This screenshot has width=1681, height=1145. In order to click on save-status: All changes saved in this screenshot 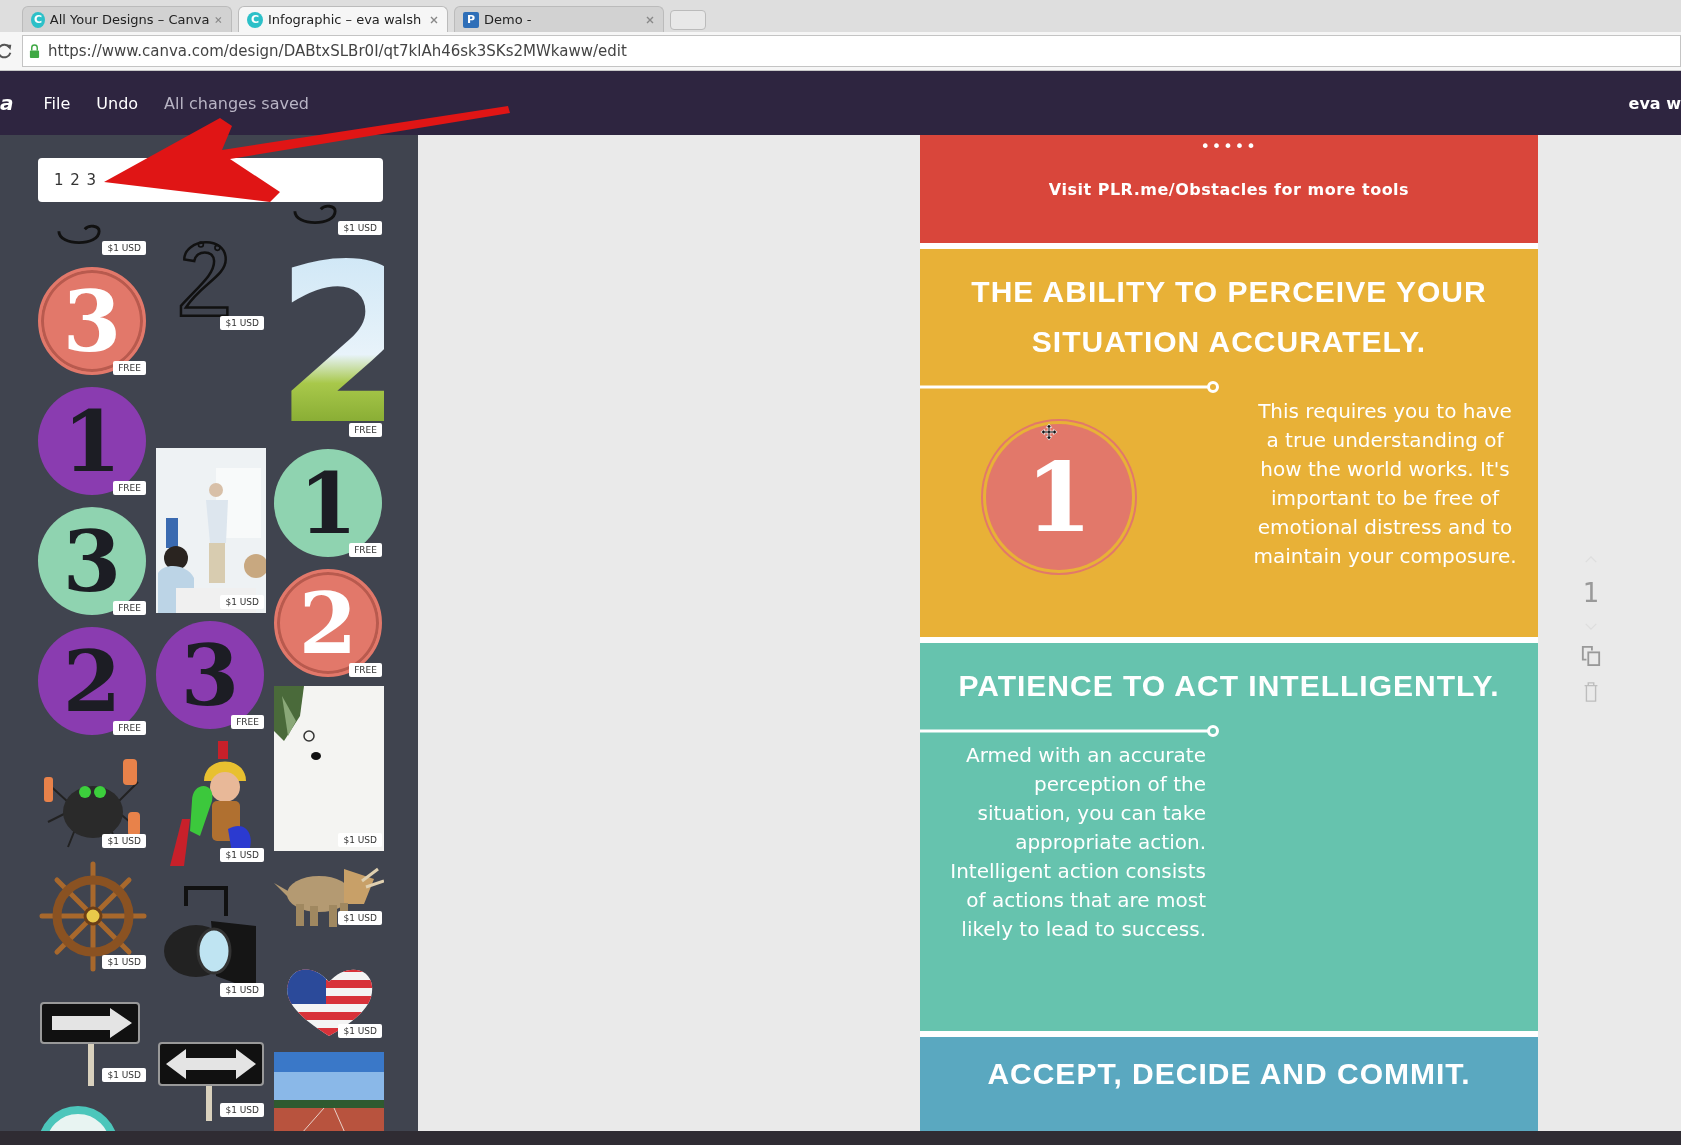, I will do `click(236, 103)`.